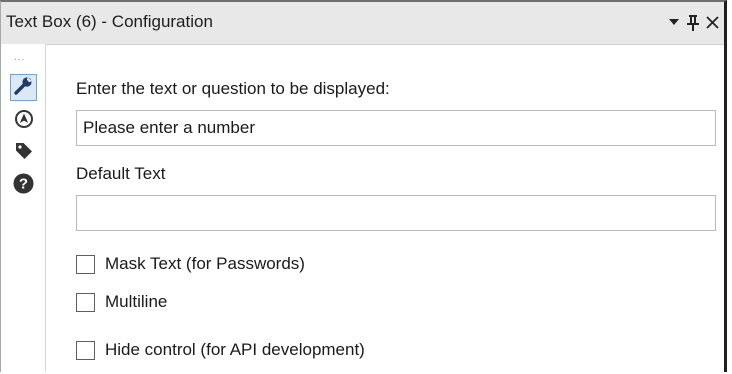 The width and height of the screenshot is (732, 374). I want to click on sidebar: ... ?, so click(23, 208).